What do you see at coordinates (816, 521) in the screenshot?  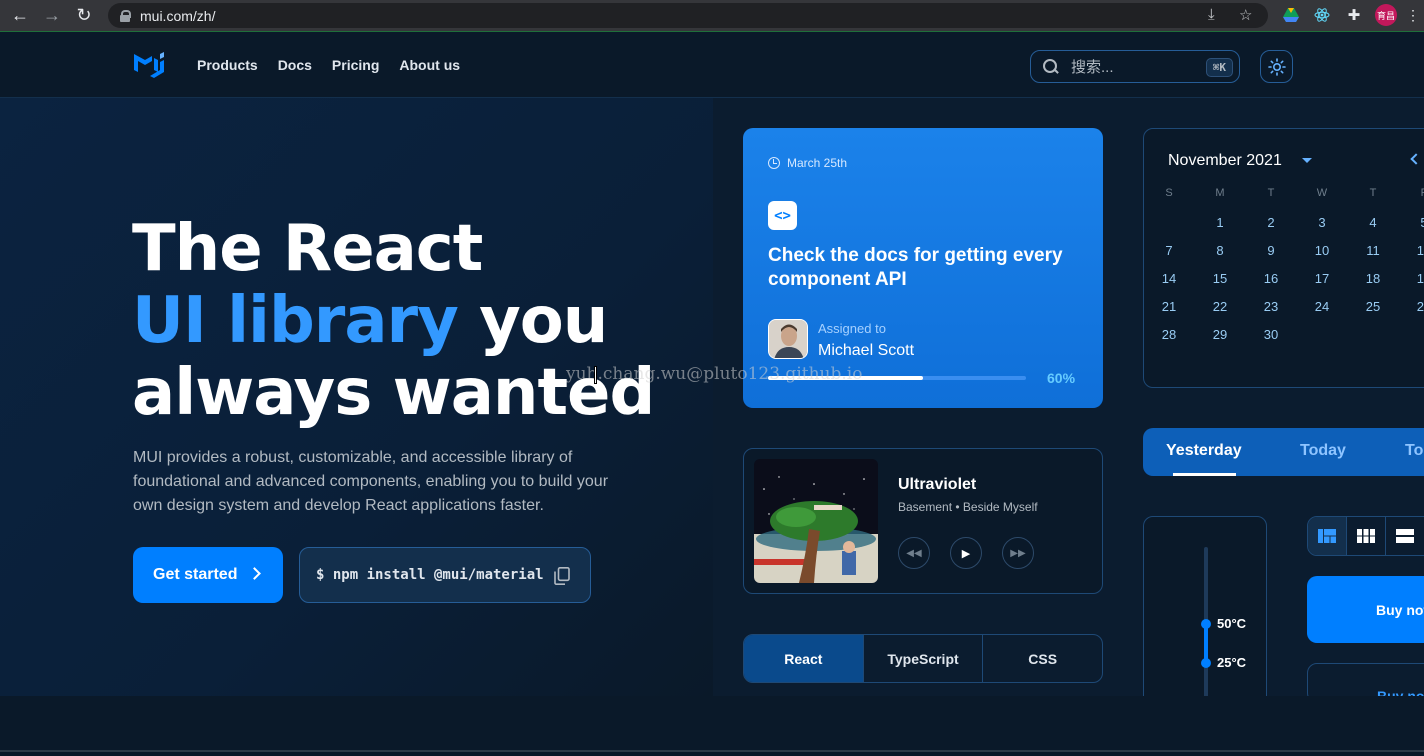 I see `album-cover` at bounding box center [816, 521].